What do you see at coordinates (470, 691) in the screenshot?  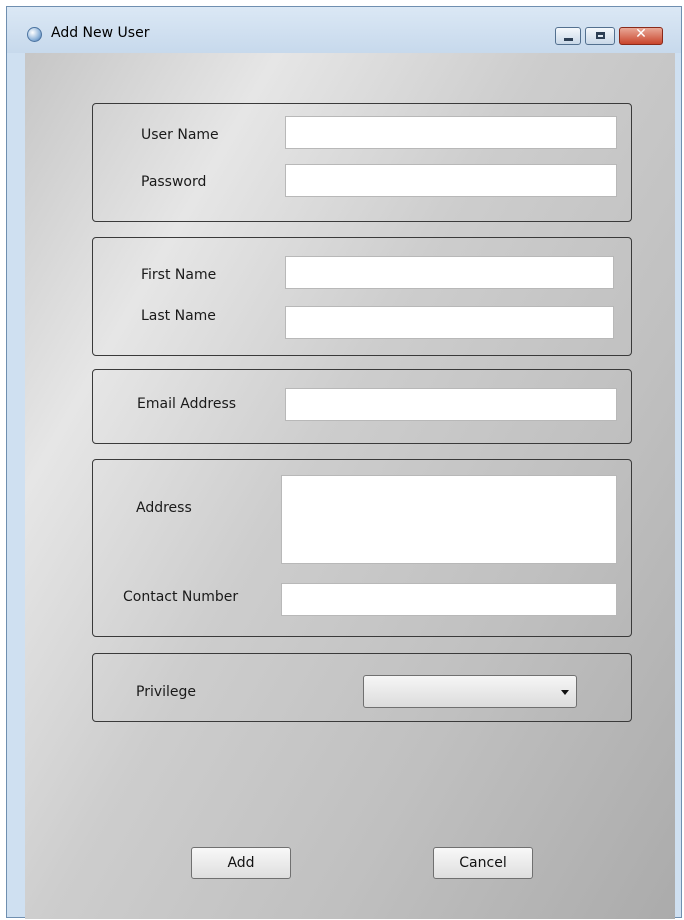 I see `privilege-dropdown` at bounding box center [470, 691].